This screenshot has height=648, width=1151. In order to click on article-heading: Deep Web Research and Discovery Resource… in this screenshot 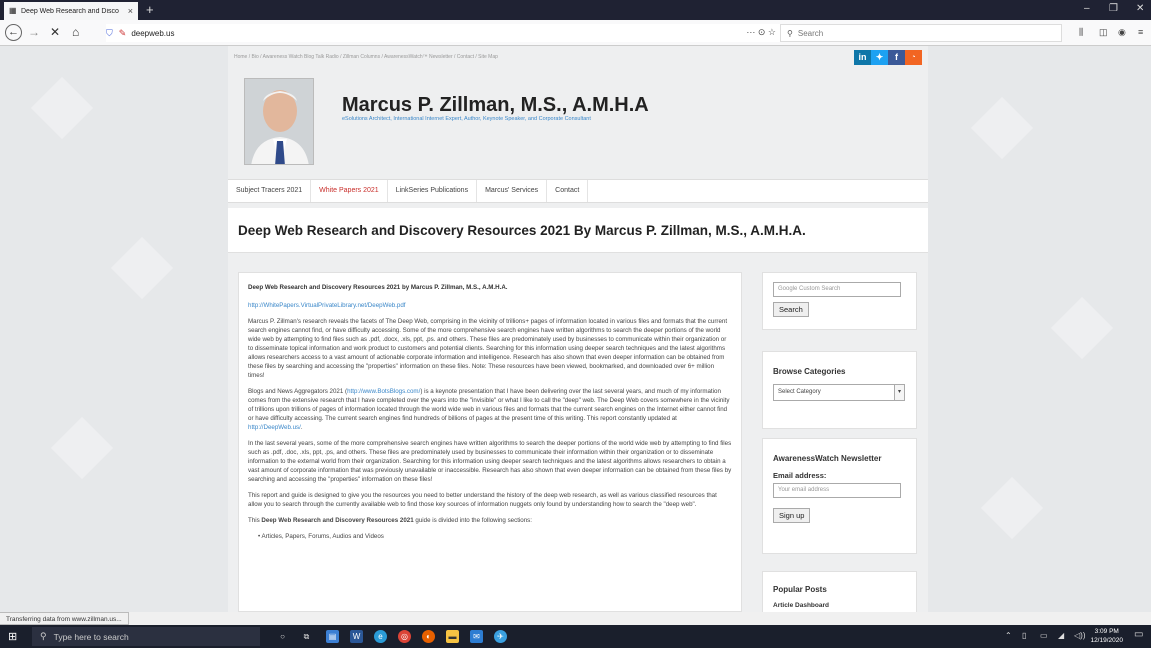, I will do `click(378, 287)`.